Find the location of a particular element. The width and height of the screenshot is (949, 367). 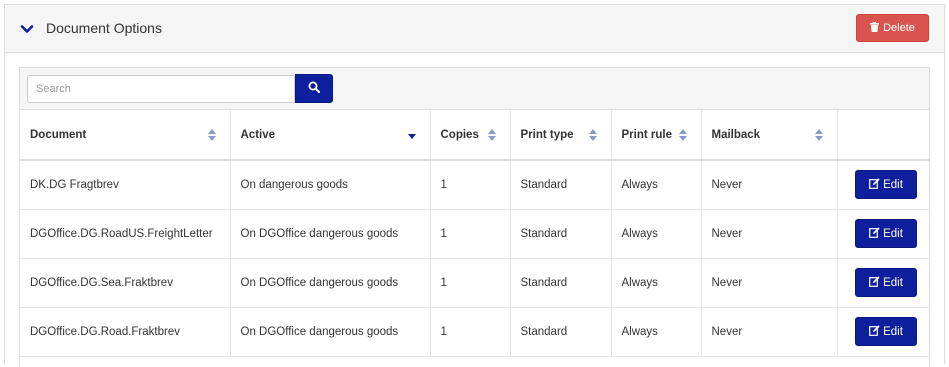

column-header-document: Document is located at coordinates (125, 135).